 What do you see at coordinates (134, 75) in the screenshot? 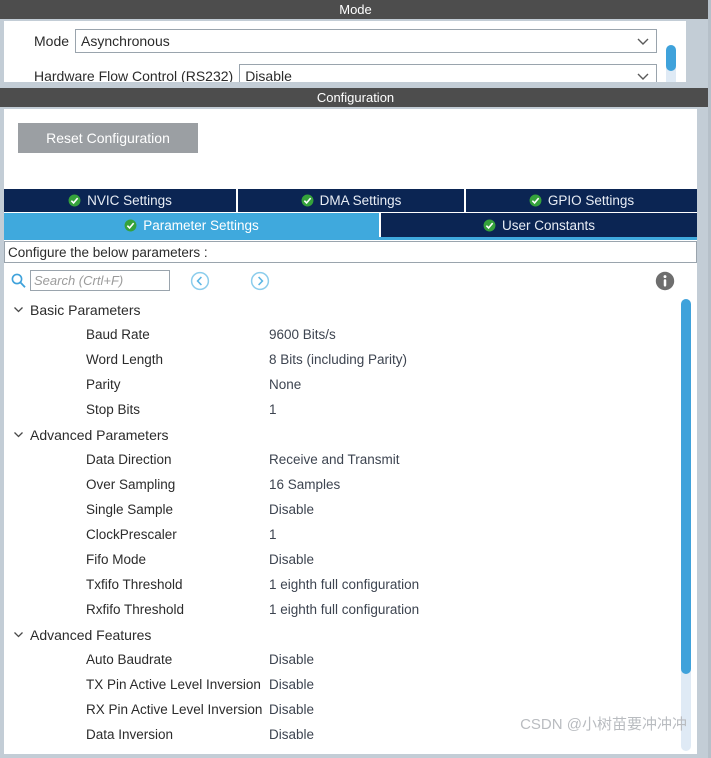
I see `hardware-flow-control-label: Hardware Flow Control (RS232)` at bounding box center [134, 75].